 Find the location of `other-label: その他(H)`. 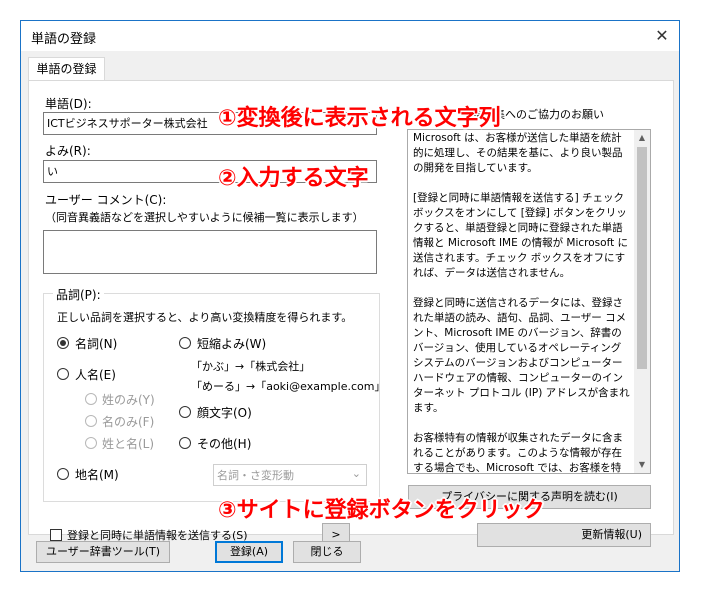

other-label: その他(H) is located at coordinates (224, 444).